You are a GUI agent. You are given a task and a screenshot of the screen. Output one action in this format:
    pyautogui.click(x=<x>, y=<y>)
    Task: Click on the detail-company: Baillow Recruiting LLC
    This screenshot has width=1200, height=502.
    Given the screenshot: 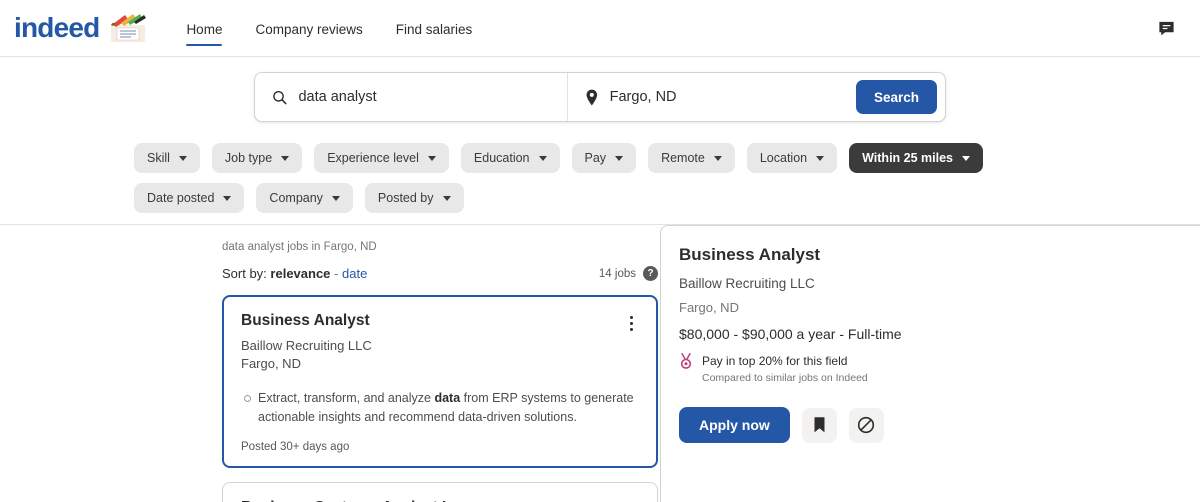 What is the action you would take?
    pyautogui.click(x=928, y=283)
    